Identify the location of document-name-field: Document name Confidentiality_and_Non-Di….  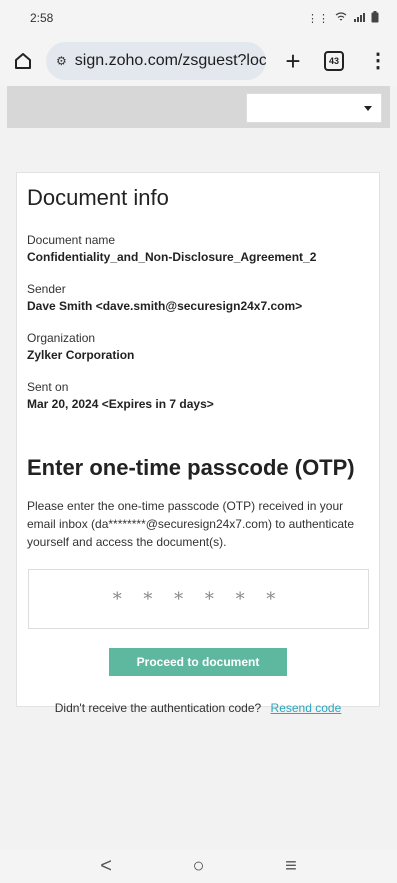
(198, 248).